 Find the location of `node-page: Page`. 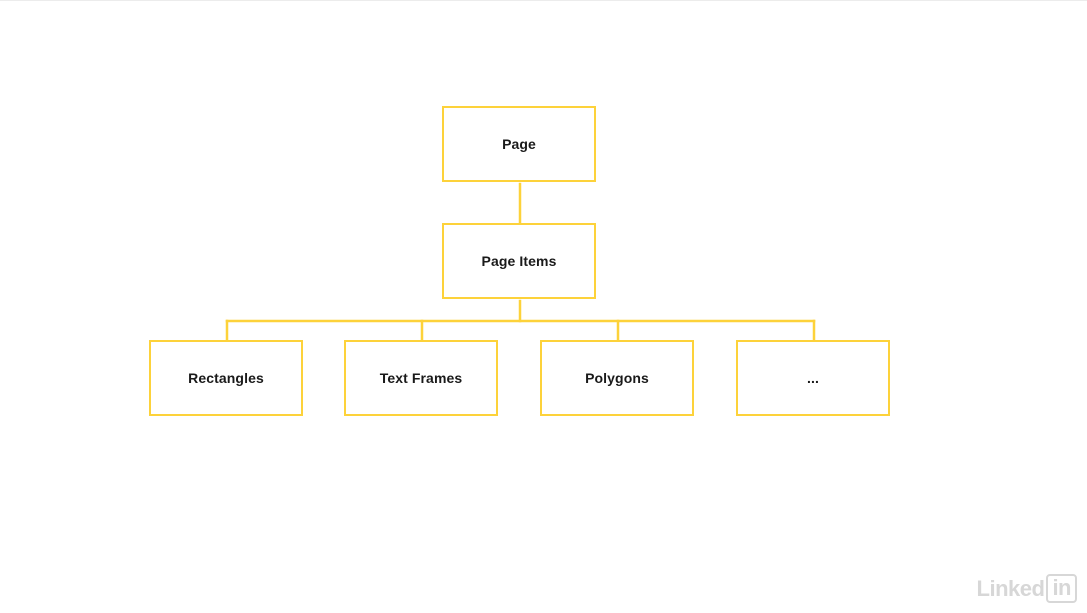

node-page: Page is located at coordinates (519, 144).